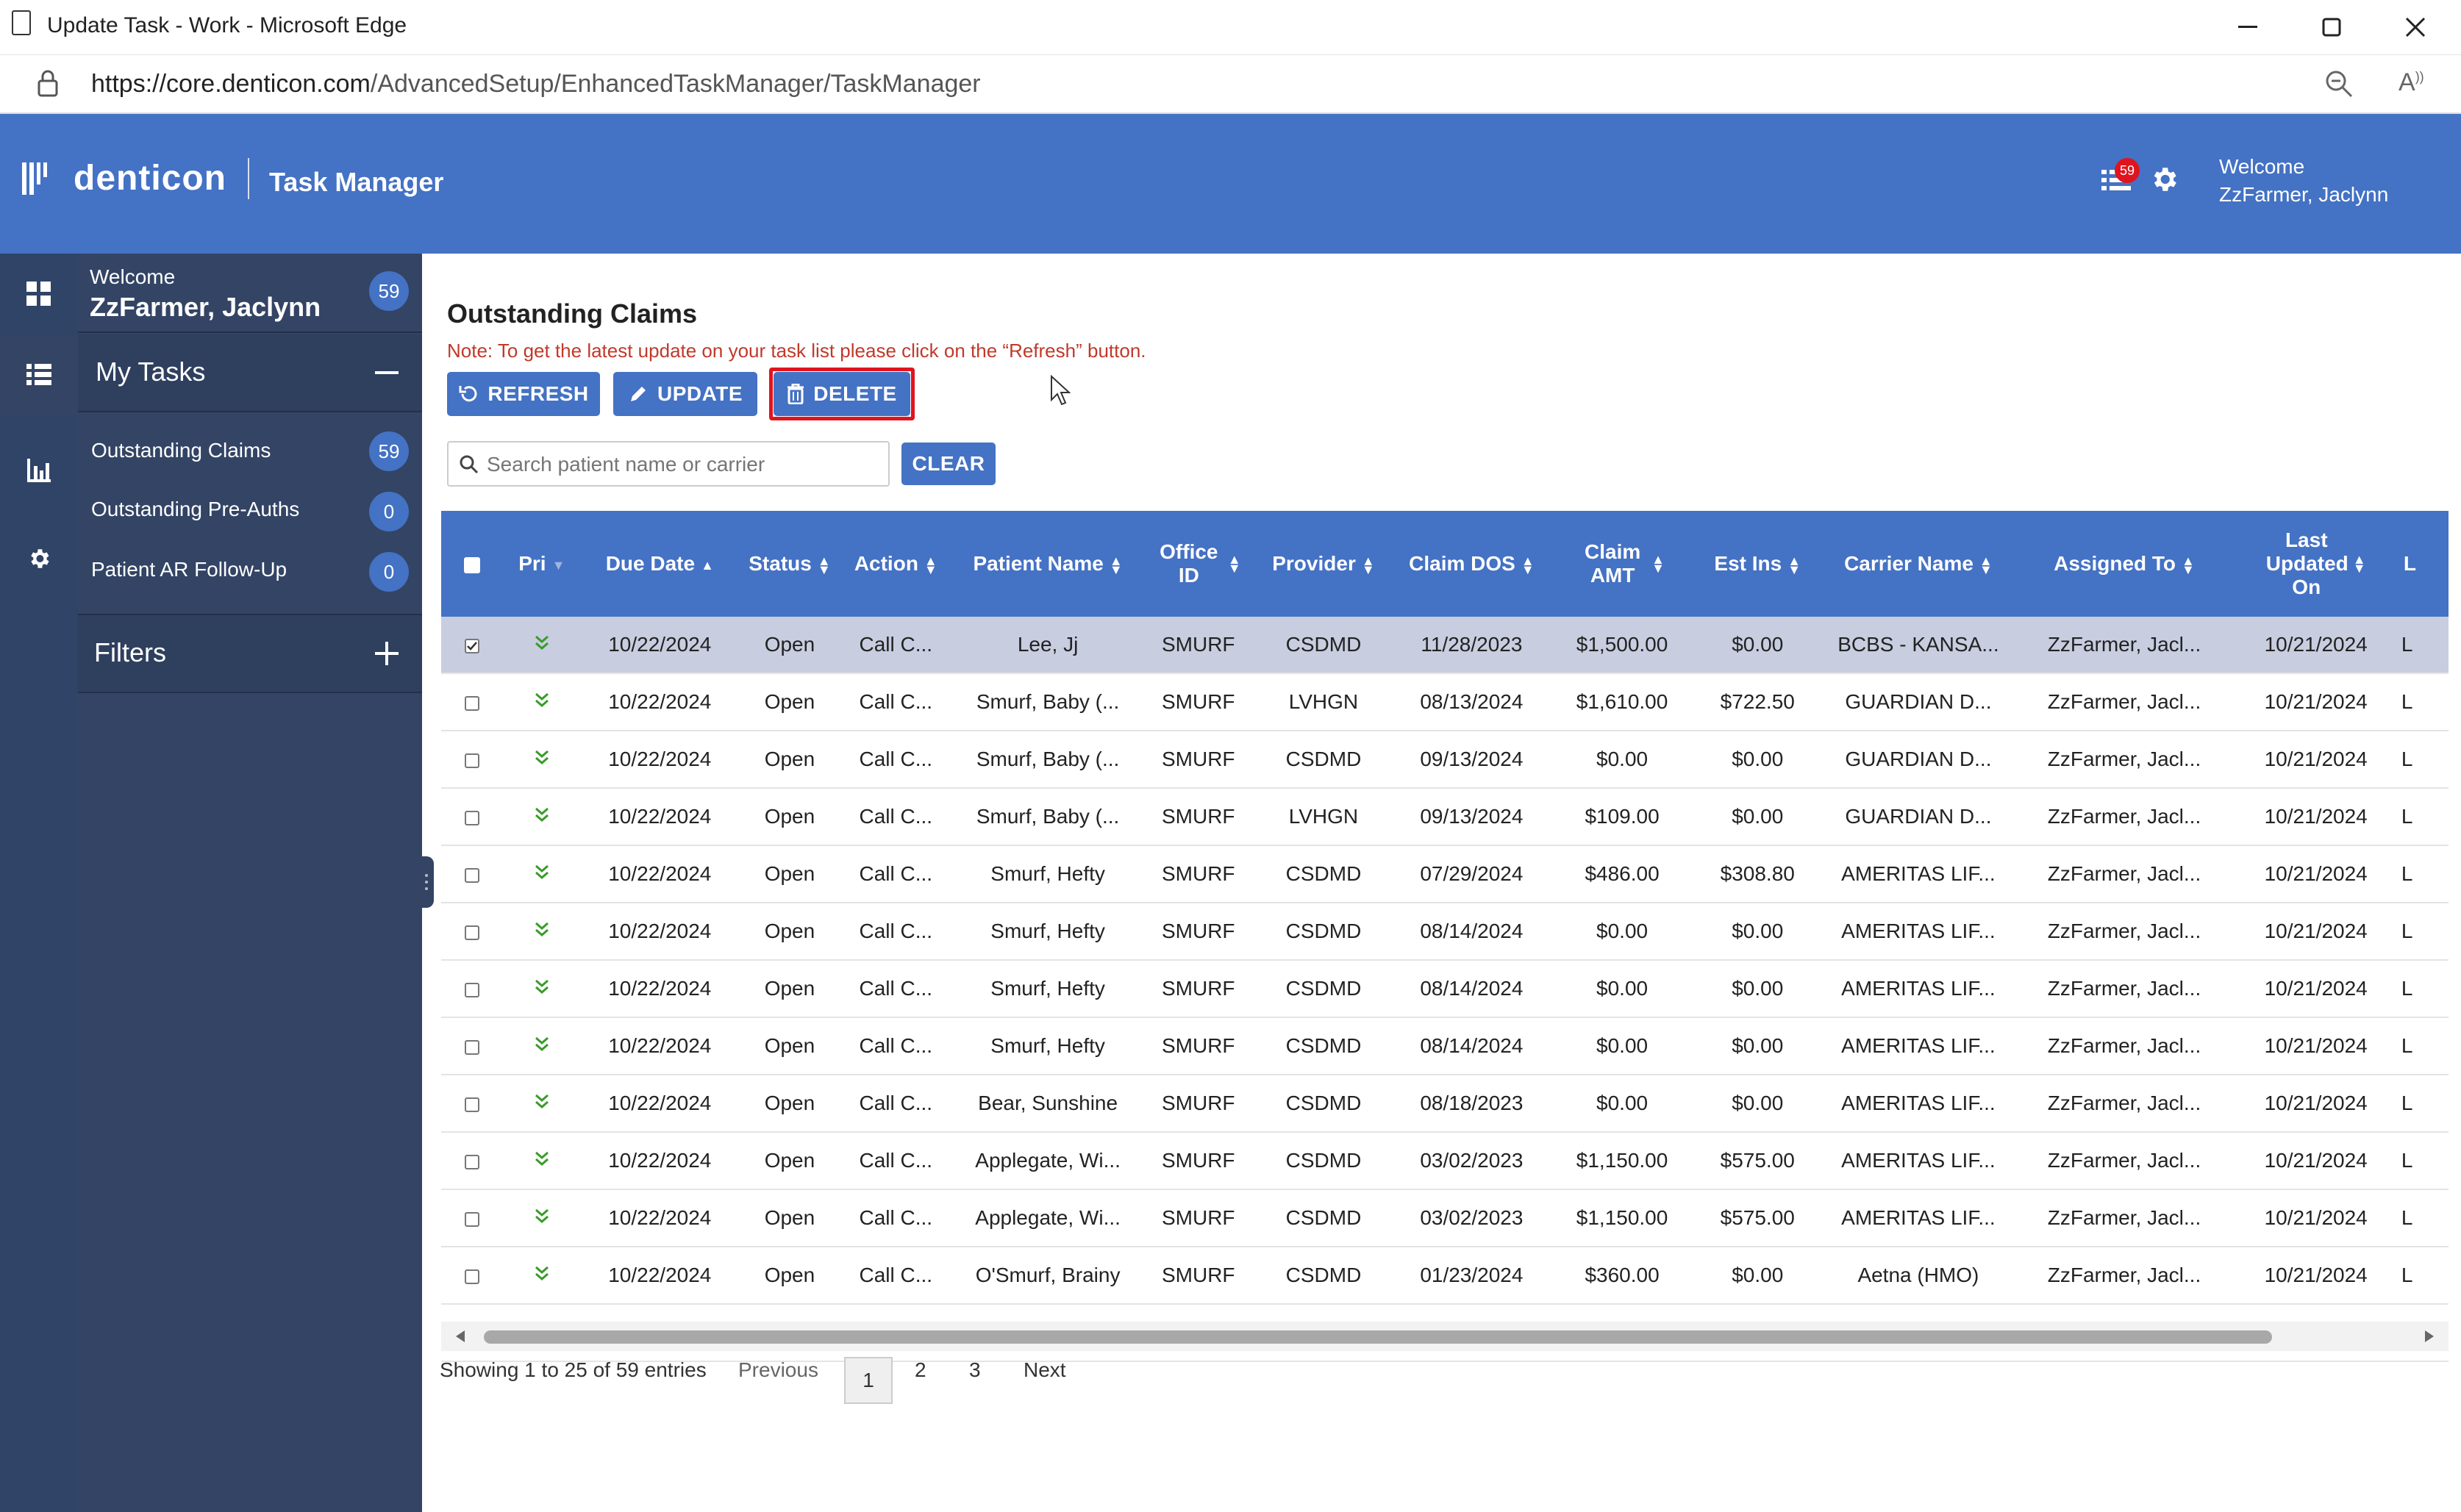 The height and width of the screenshot is (1512, 2461). What do you see at coordinates (975, 1370) in the screenshot?
I see `page-3-button: 3` at bounding box center [975, 1370].